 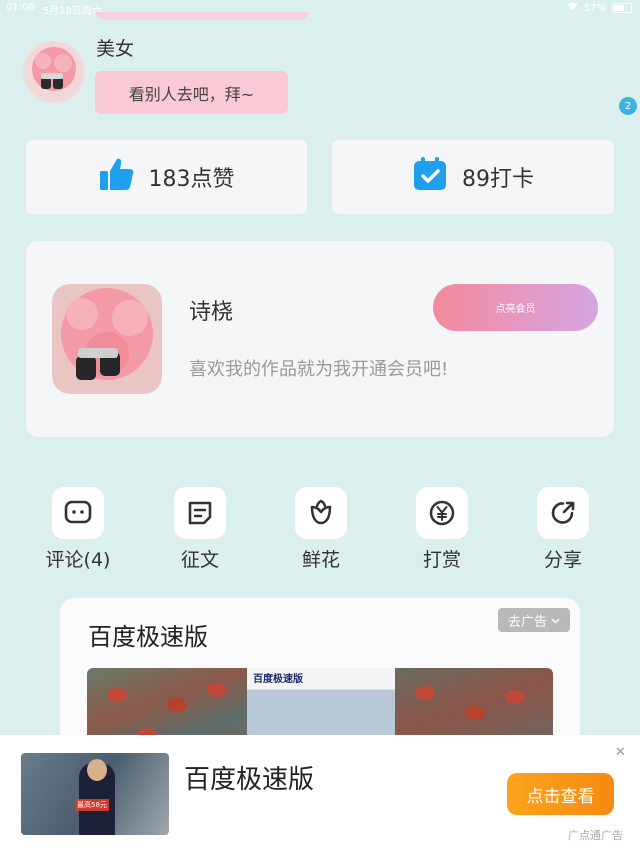 I want to click on calendar-check-icon, so click(x=430, y=177).